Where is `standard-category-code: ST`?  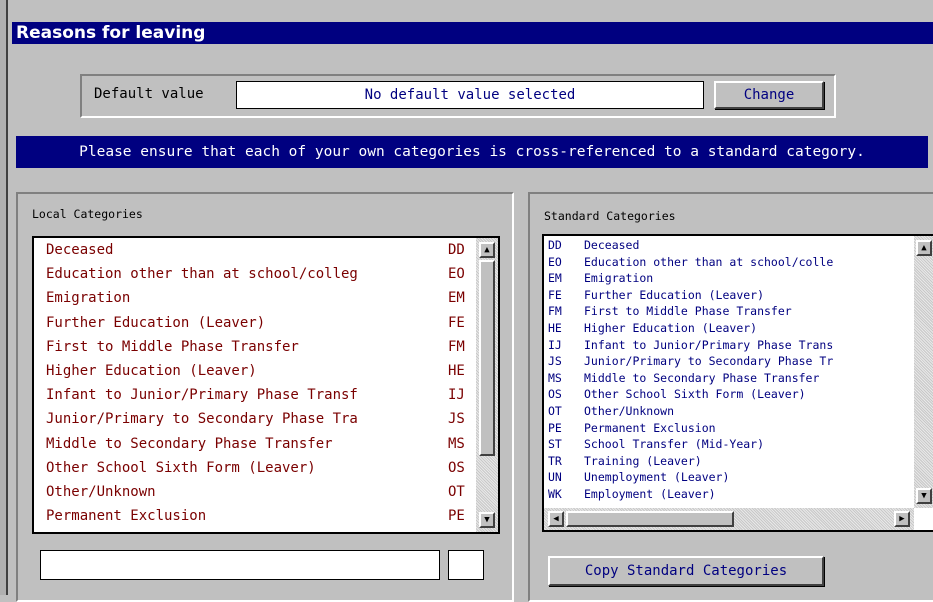 standard-category-code: ST is located at coordinates (555, 444).